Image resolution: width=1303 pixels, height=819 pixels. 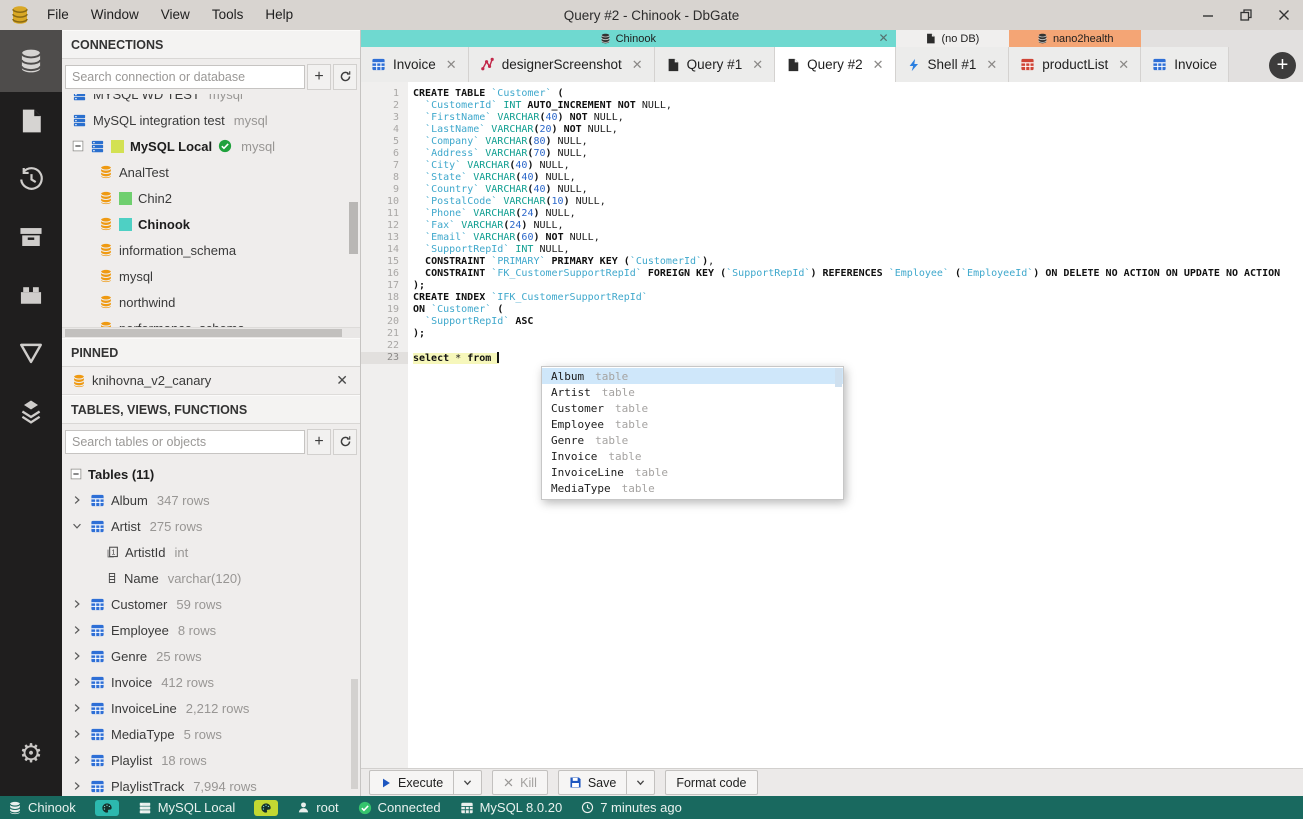 What do you see at coordinates (31, 753) in the screenshot?
I see `activity-settings: ⚙` at bounding box center [31, 753].